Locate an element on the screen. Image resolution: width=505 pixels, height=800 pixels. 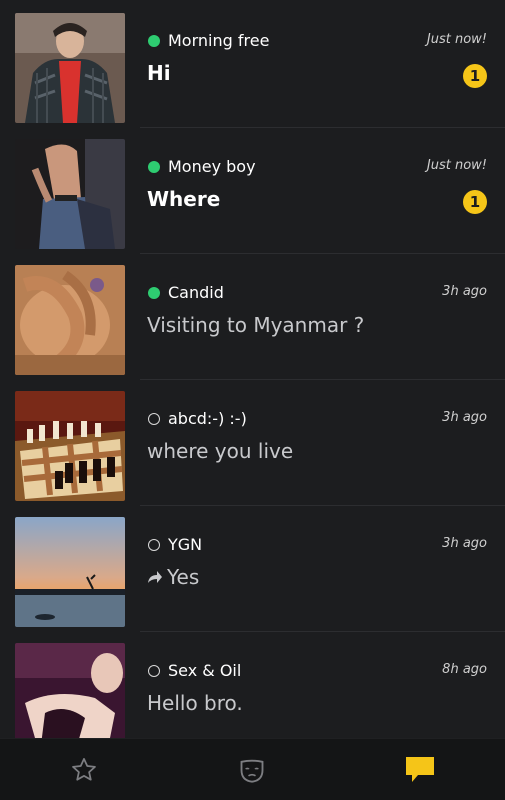
mask-icon is located at coordinates (252, 771).